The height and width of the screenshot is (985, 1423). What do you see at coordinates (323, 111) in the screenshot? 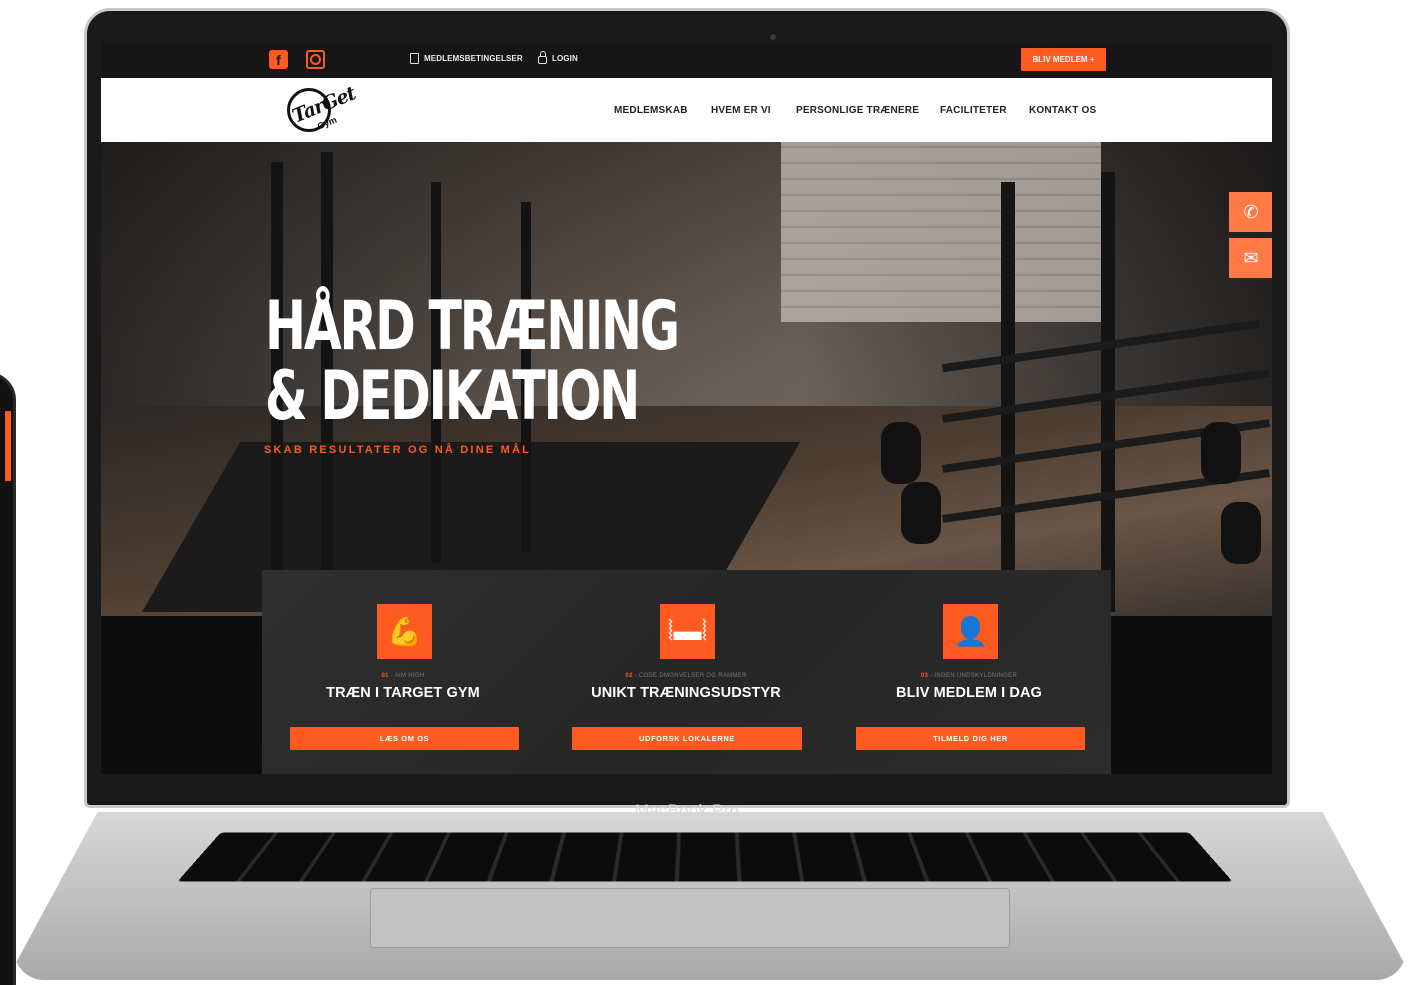
I see `target-gym-logo: TarGet Gym` at bounding box center [323, 111].